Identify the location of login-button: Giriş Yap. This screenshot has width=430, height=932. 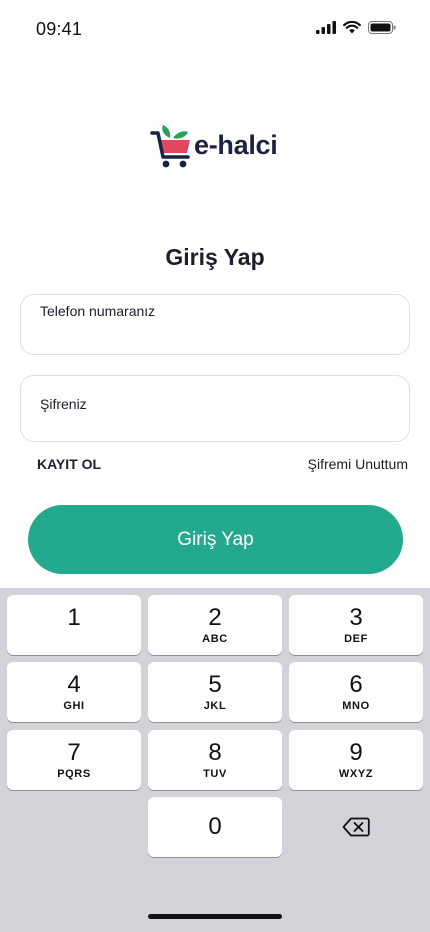
(215, 539).